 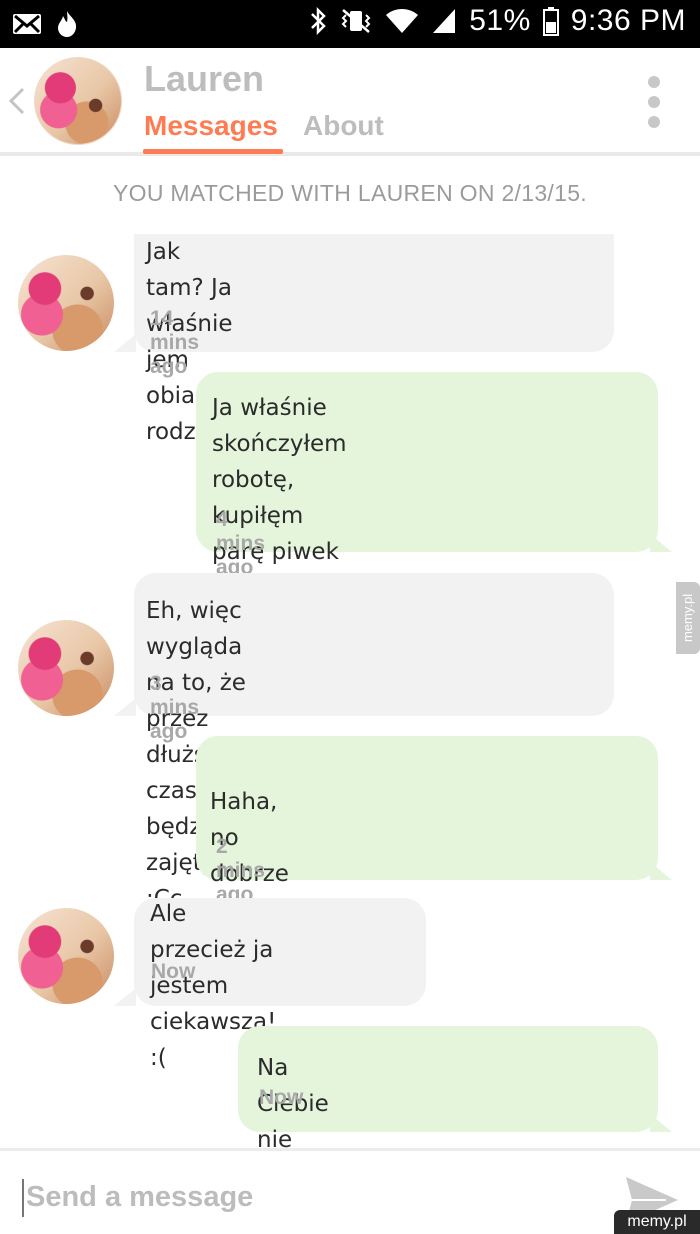 I want to click on back-chevron-icon, so click(x=17, y=105).